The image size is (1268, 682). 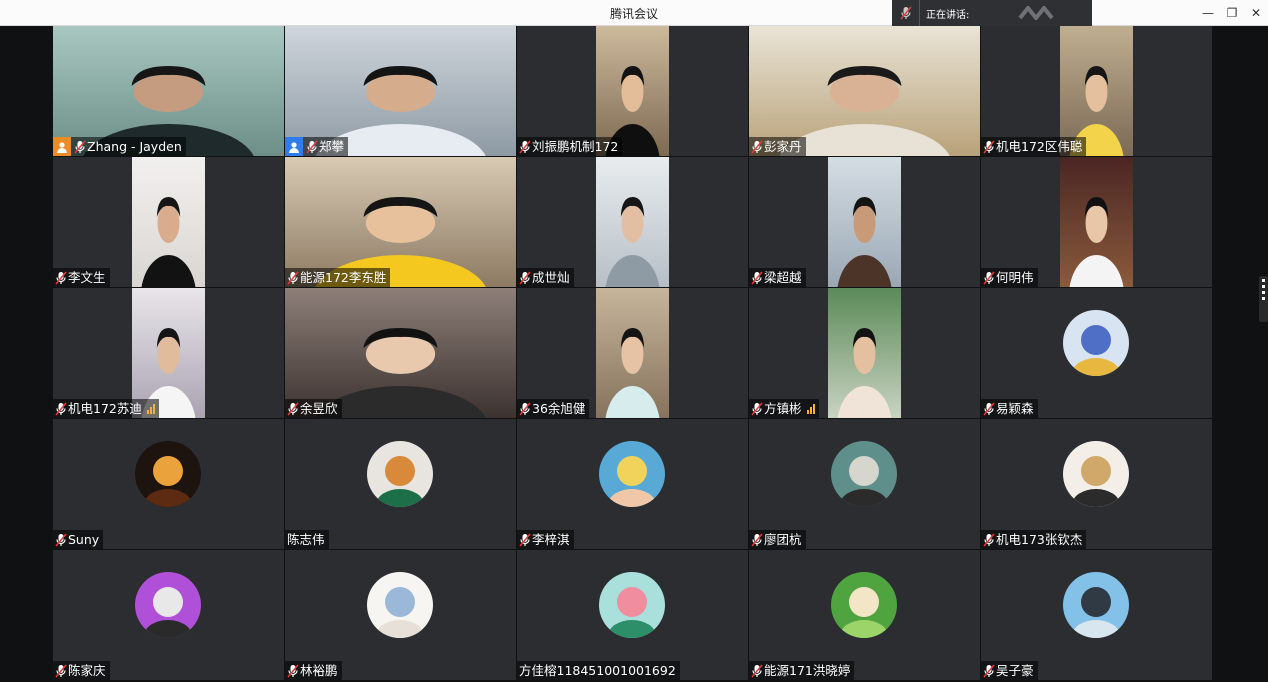 I want to click on participant-nametag: 成世灿, so click(x=545, y=277).